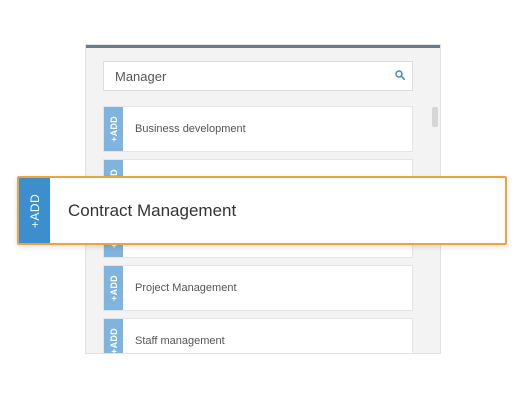 The width and height of the screenshot is (525, 400). I want to click on list-item: +ADD Business development, so click(258, 129).